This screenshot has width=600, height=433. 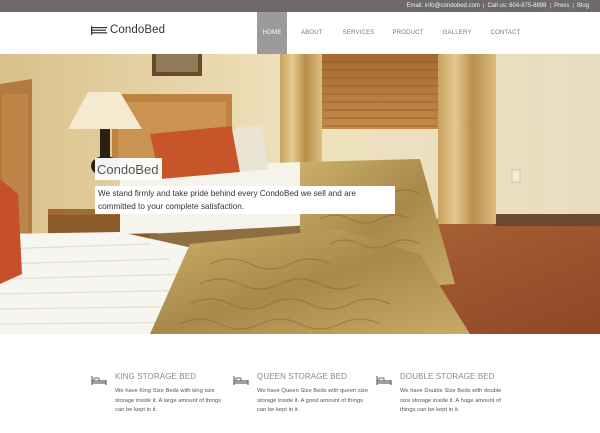 I want to click on feature-title: KING STORAGE BED, so click(x=156, y=376).